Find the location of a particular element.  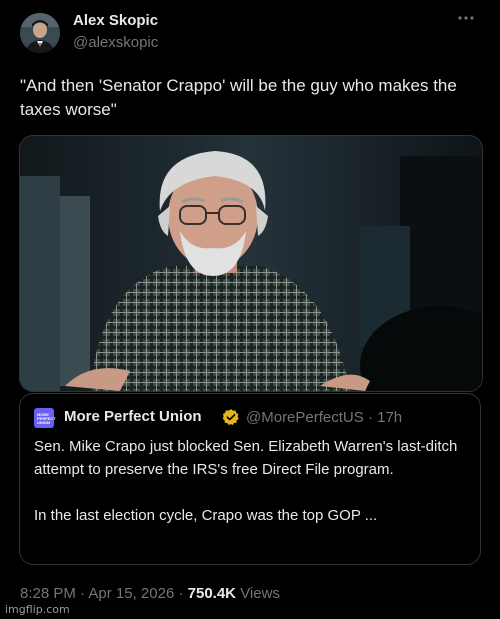

tweet-date: Apr 15, 2026 is located at coordinates (131, 593).